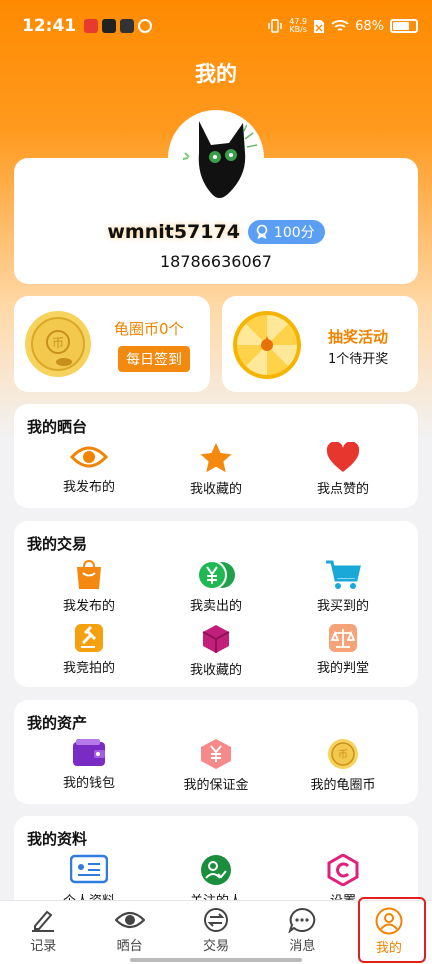 This screenshot has width=432, height=964. I want to click on star-icon, so click(216, 458).